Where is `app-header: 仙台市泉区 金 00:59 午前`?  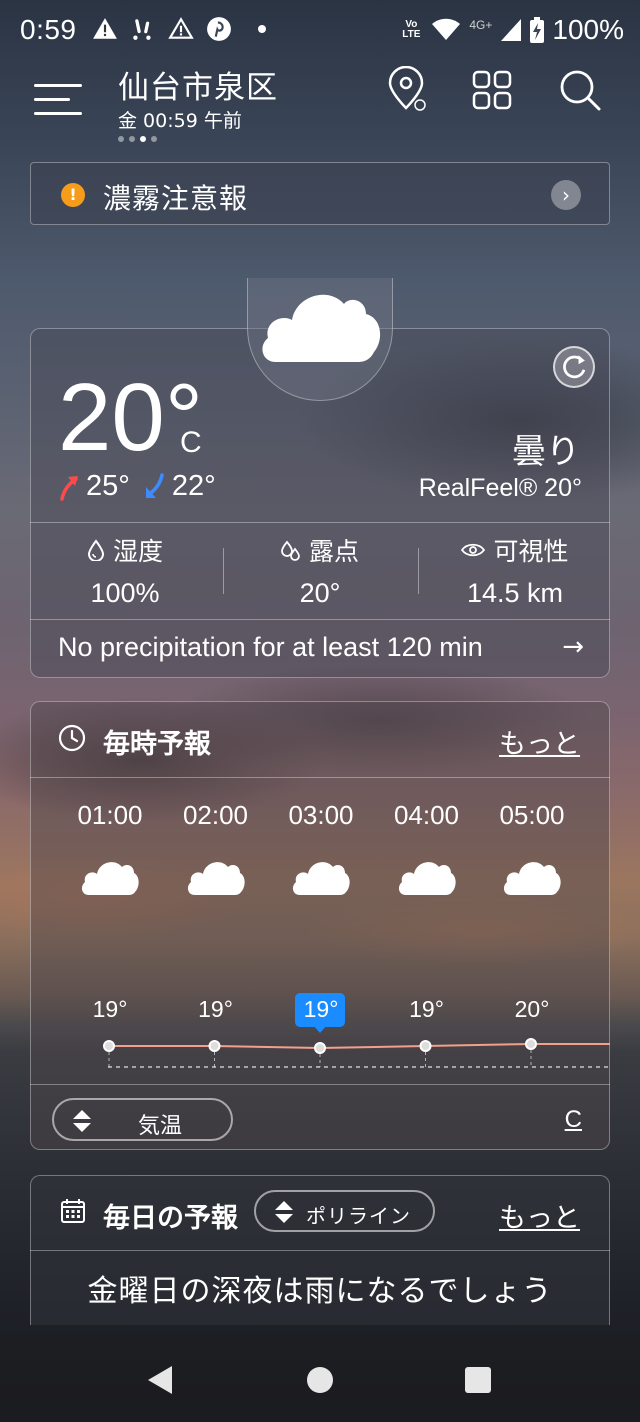
app-header: 仙台市泉区 金 00:59 午前 is located at coordinates (320, 105).